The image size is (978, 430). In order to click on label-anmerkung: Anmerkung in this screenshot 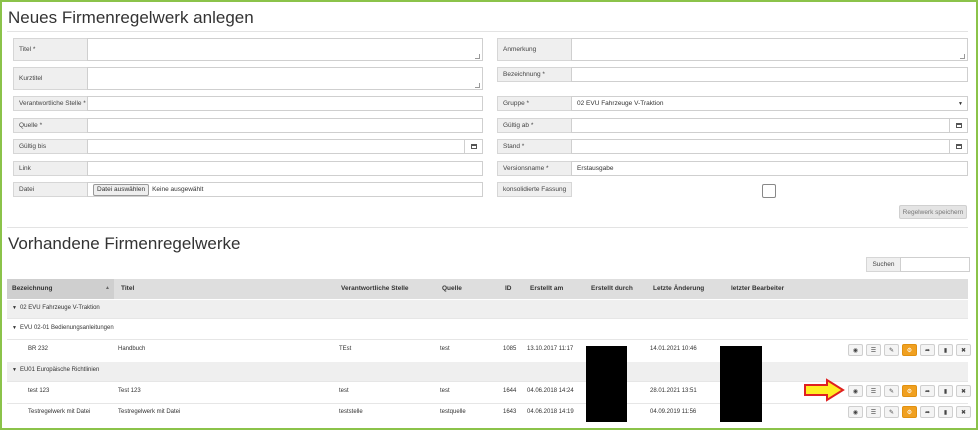, I will do `click(534, 49)`.